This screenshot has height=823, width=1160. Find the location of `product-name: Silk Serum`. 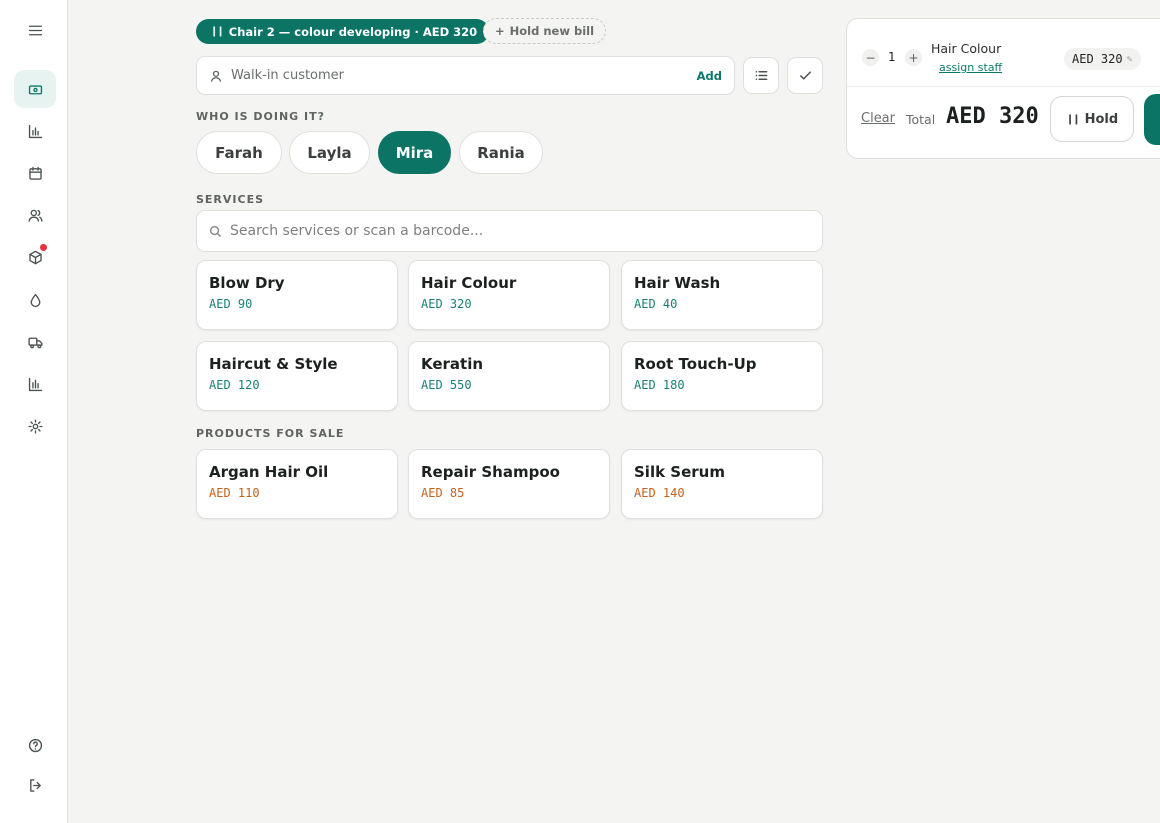

product-name: Silk Serum is located at coordinates (679, 472).